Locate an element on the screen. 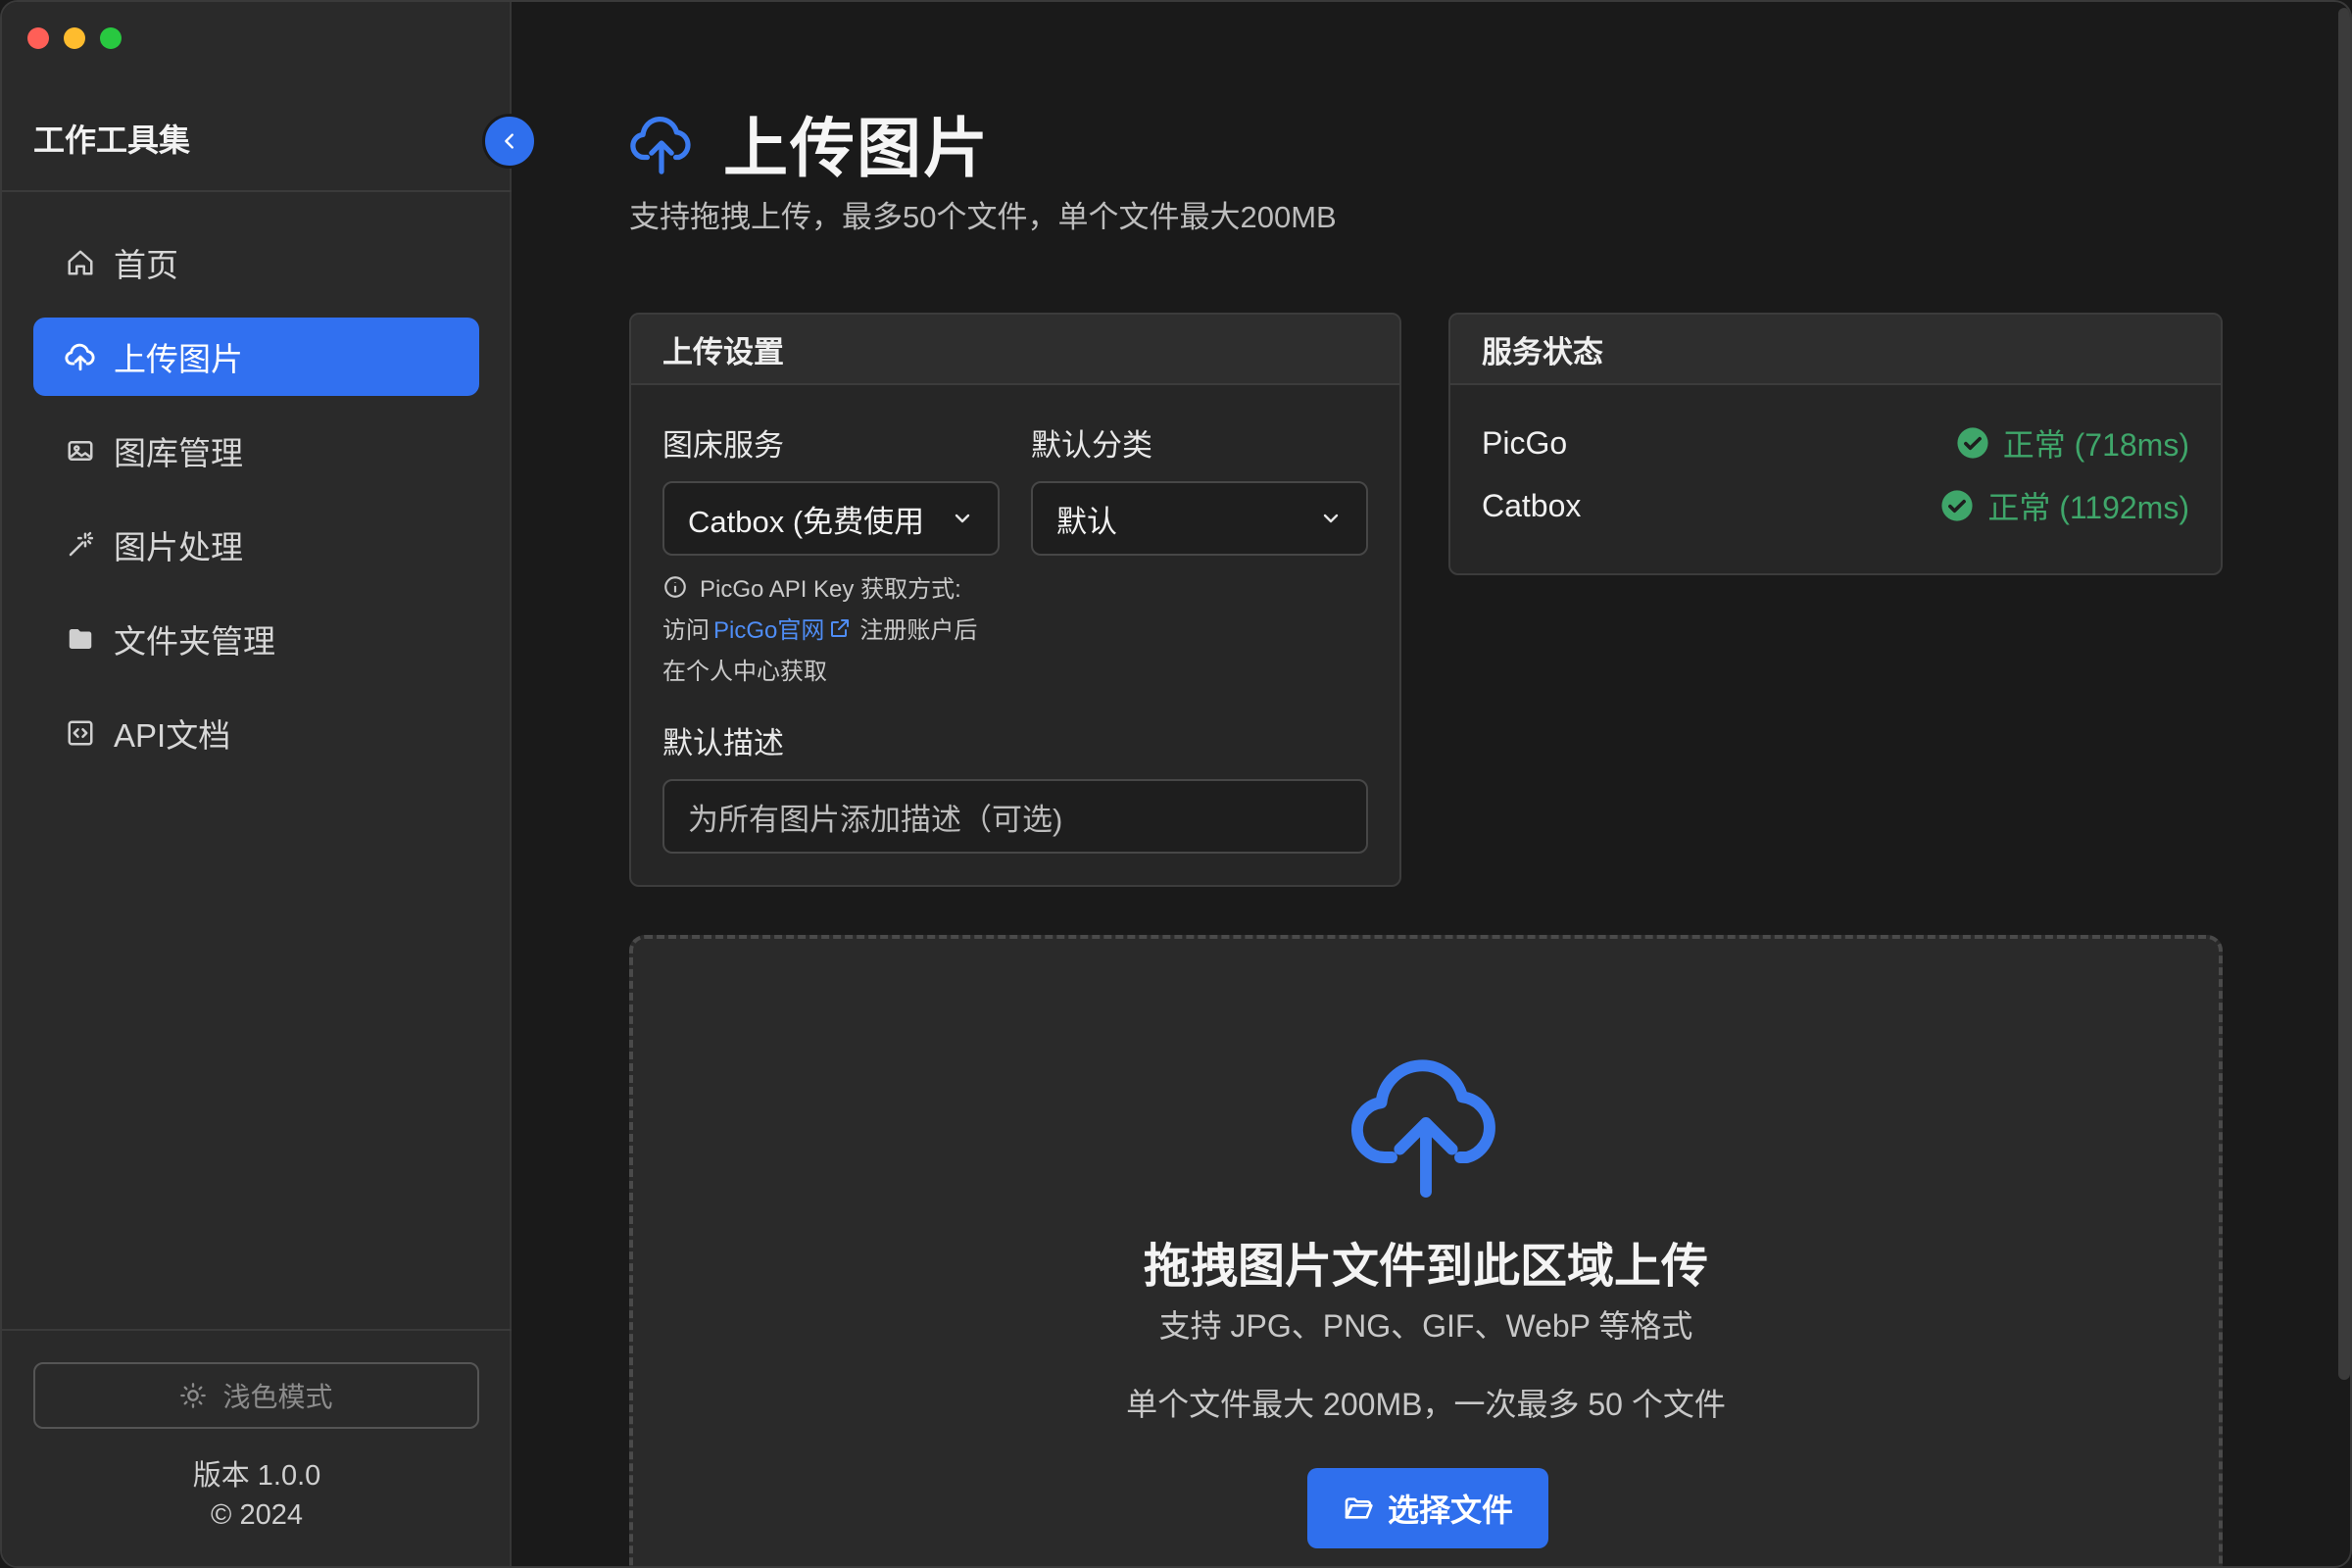 Image resolution: width=2352 pixels, height=1568 pixels. status-badge: 正常 (1192ms) is located at coordinates (2064, 506).